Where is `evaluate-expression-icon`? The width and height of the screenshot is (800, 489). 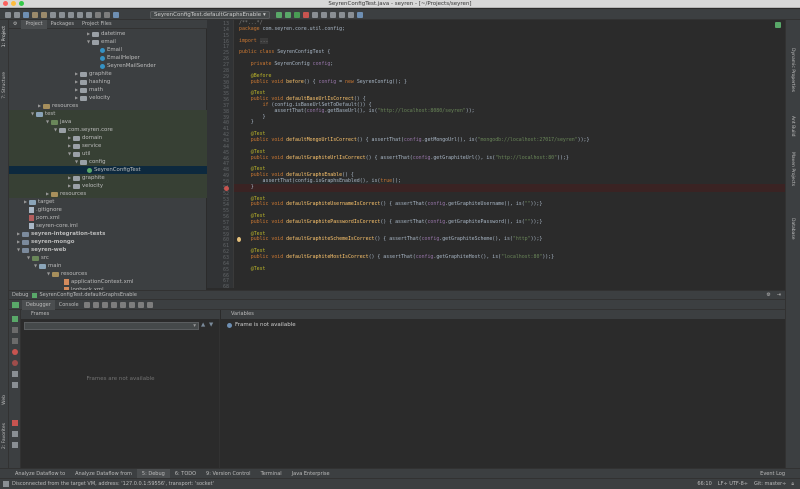 evaluate-expression-icon is located at coordinates (150, 304).